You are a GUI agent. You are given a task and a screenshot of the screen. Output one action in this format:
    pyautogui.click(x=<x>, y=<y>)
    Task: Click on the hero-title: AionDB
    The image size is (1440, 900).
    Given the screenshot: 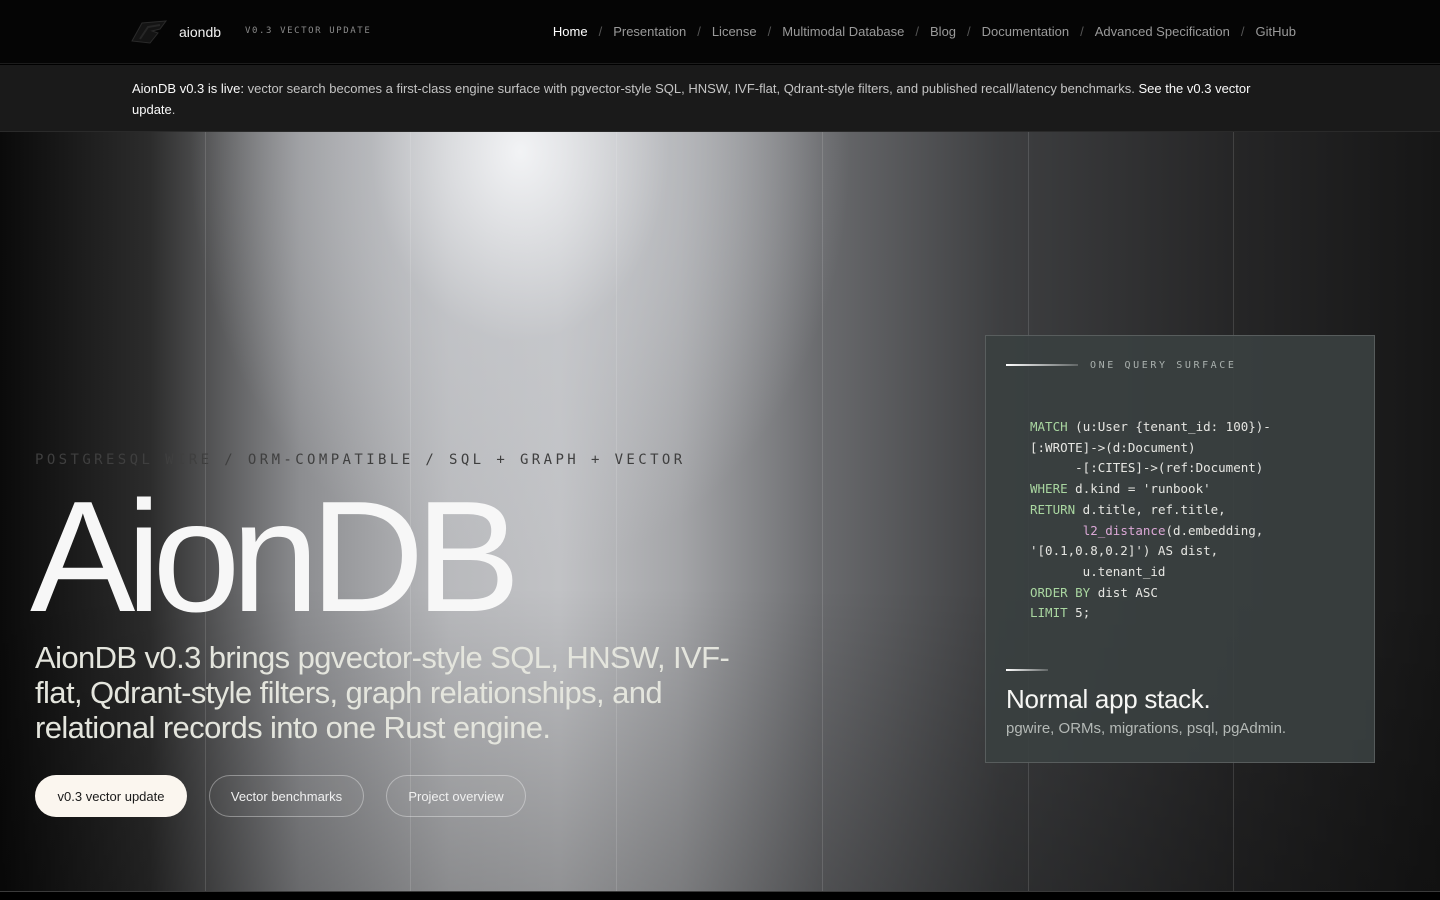 What is the action you would take?
    pyautogui.click(x=275, y=557)
    